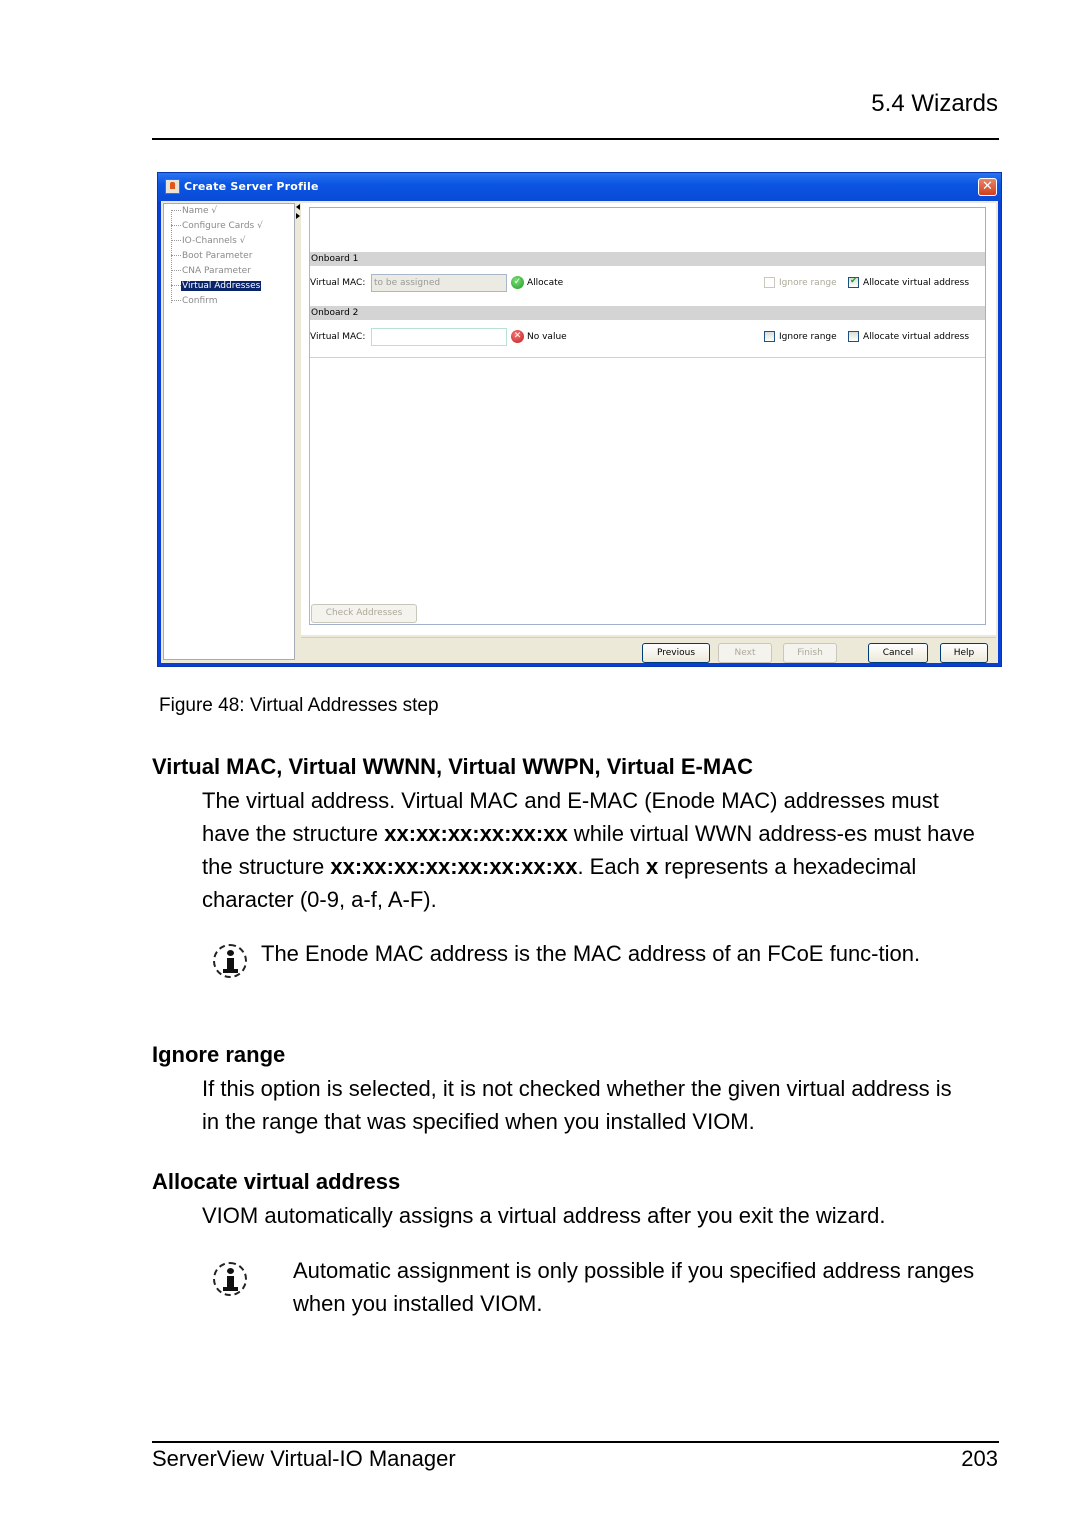 This screenshot has height=1531, width=1080. I want to click on cancel-button: Cancel, so click(898, 653).